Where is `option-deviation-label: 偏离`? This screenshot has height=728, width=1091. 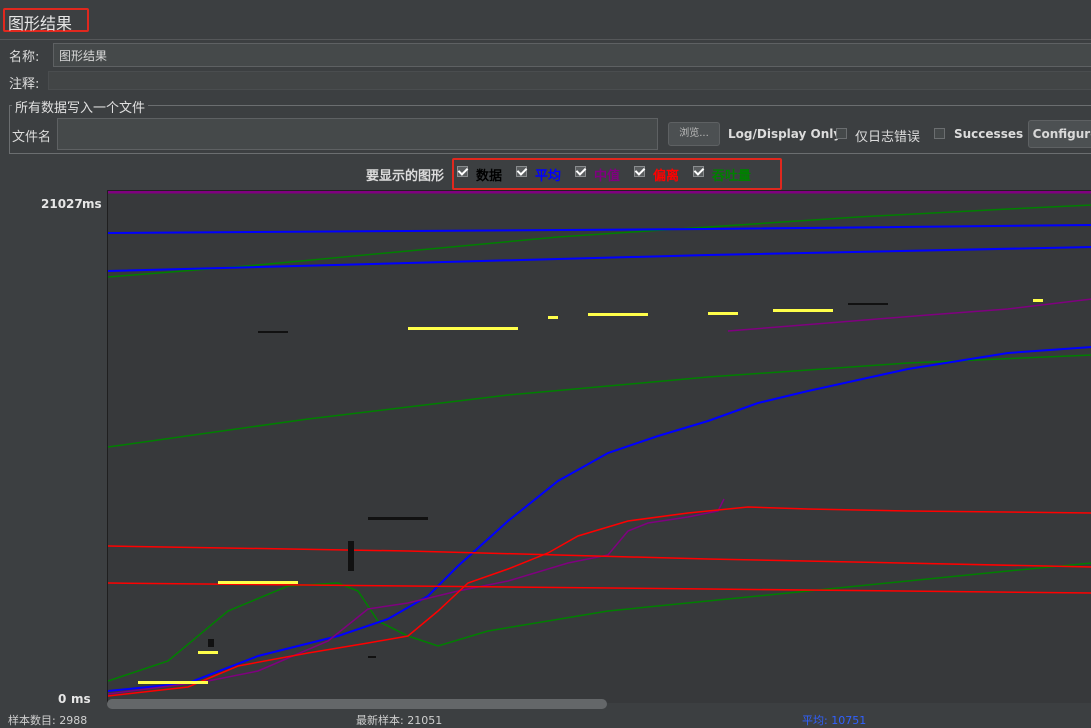
option-deviation-label: 偏离 is located at coordinates (666, 176).